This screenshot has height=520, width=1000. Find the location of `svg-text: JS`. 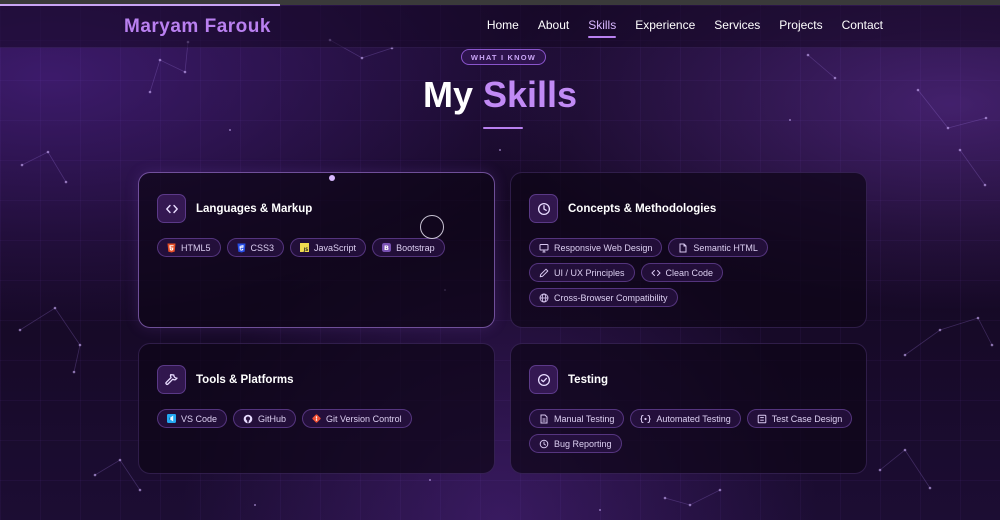

svg-text: JS is located at coordinates (305, 249).